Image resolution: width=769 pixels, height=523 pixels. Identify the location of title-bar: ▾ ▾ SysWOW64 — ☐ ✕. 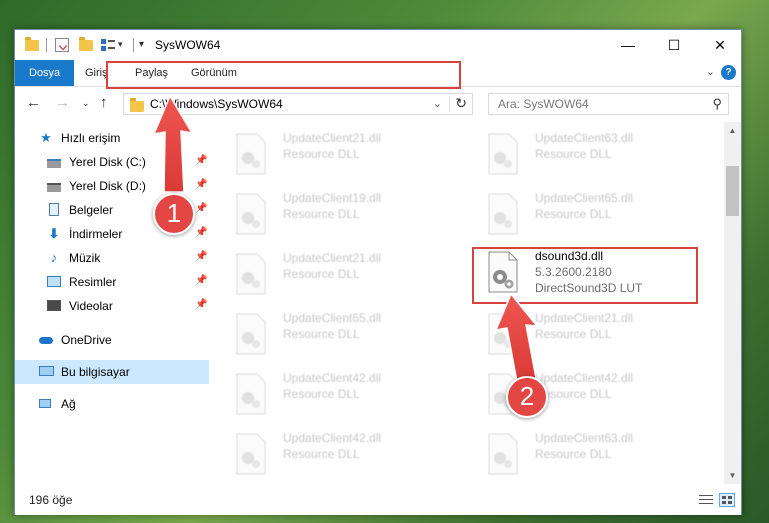
(378, 45).